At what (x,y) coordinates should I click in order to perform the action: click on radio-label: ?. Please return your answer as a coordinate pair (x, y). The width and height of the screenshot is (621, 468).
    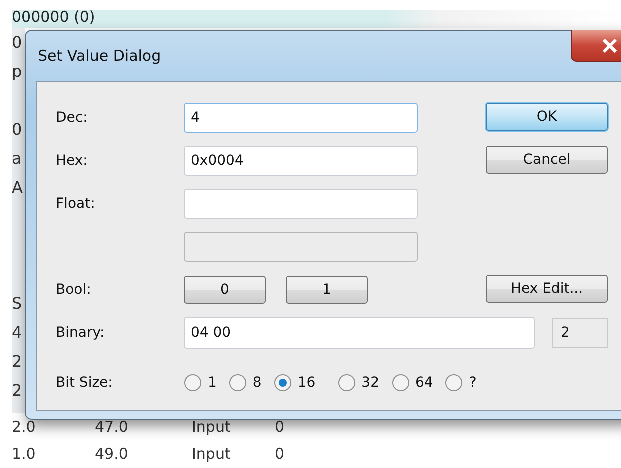
    Looking at the image, I should click on (473, 383).